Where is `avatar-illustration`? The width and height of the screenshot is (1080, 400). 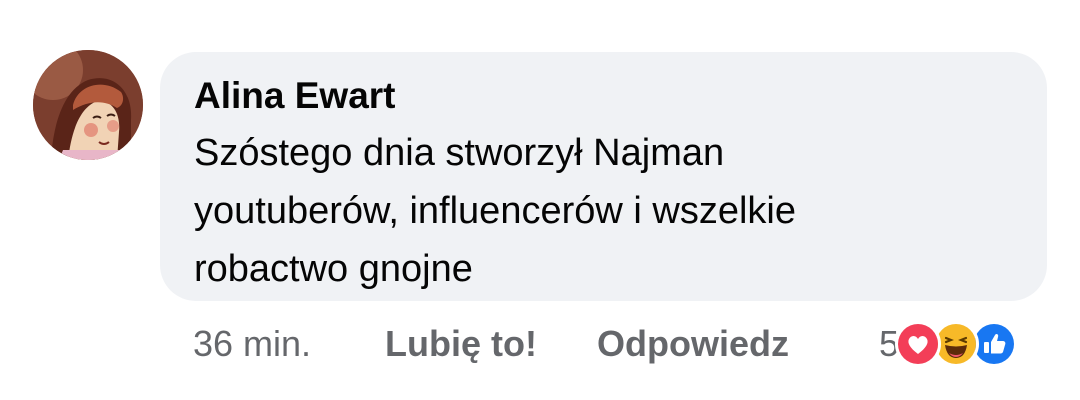
avatar-illustration is located at coordinates (88, 105).